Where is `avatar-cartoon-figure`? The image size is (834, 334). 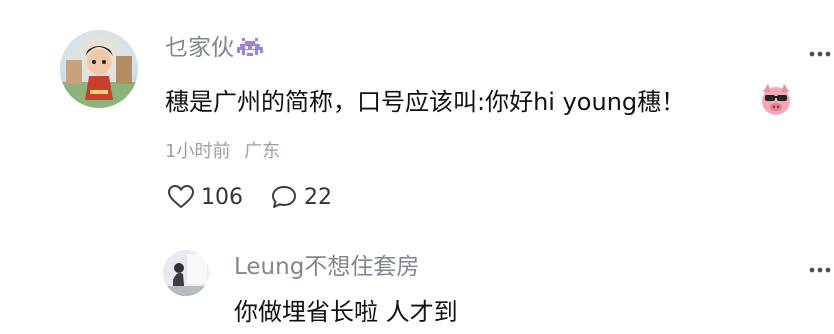 avatar-cartoon-figure is located at coordinates (99, 77).